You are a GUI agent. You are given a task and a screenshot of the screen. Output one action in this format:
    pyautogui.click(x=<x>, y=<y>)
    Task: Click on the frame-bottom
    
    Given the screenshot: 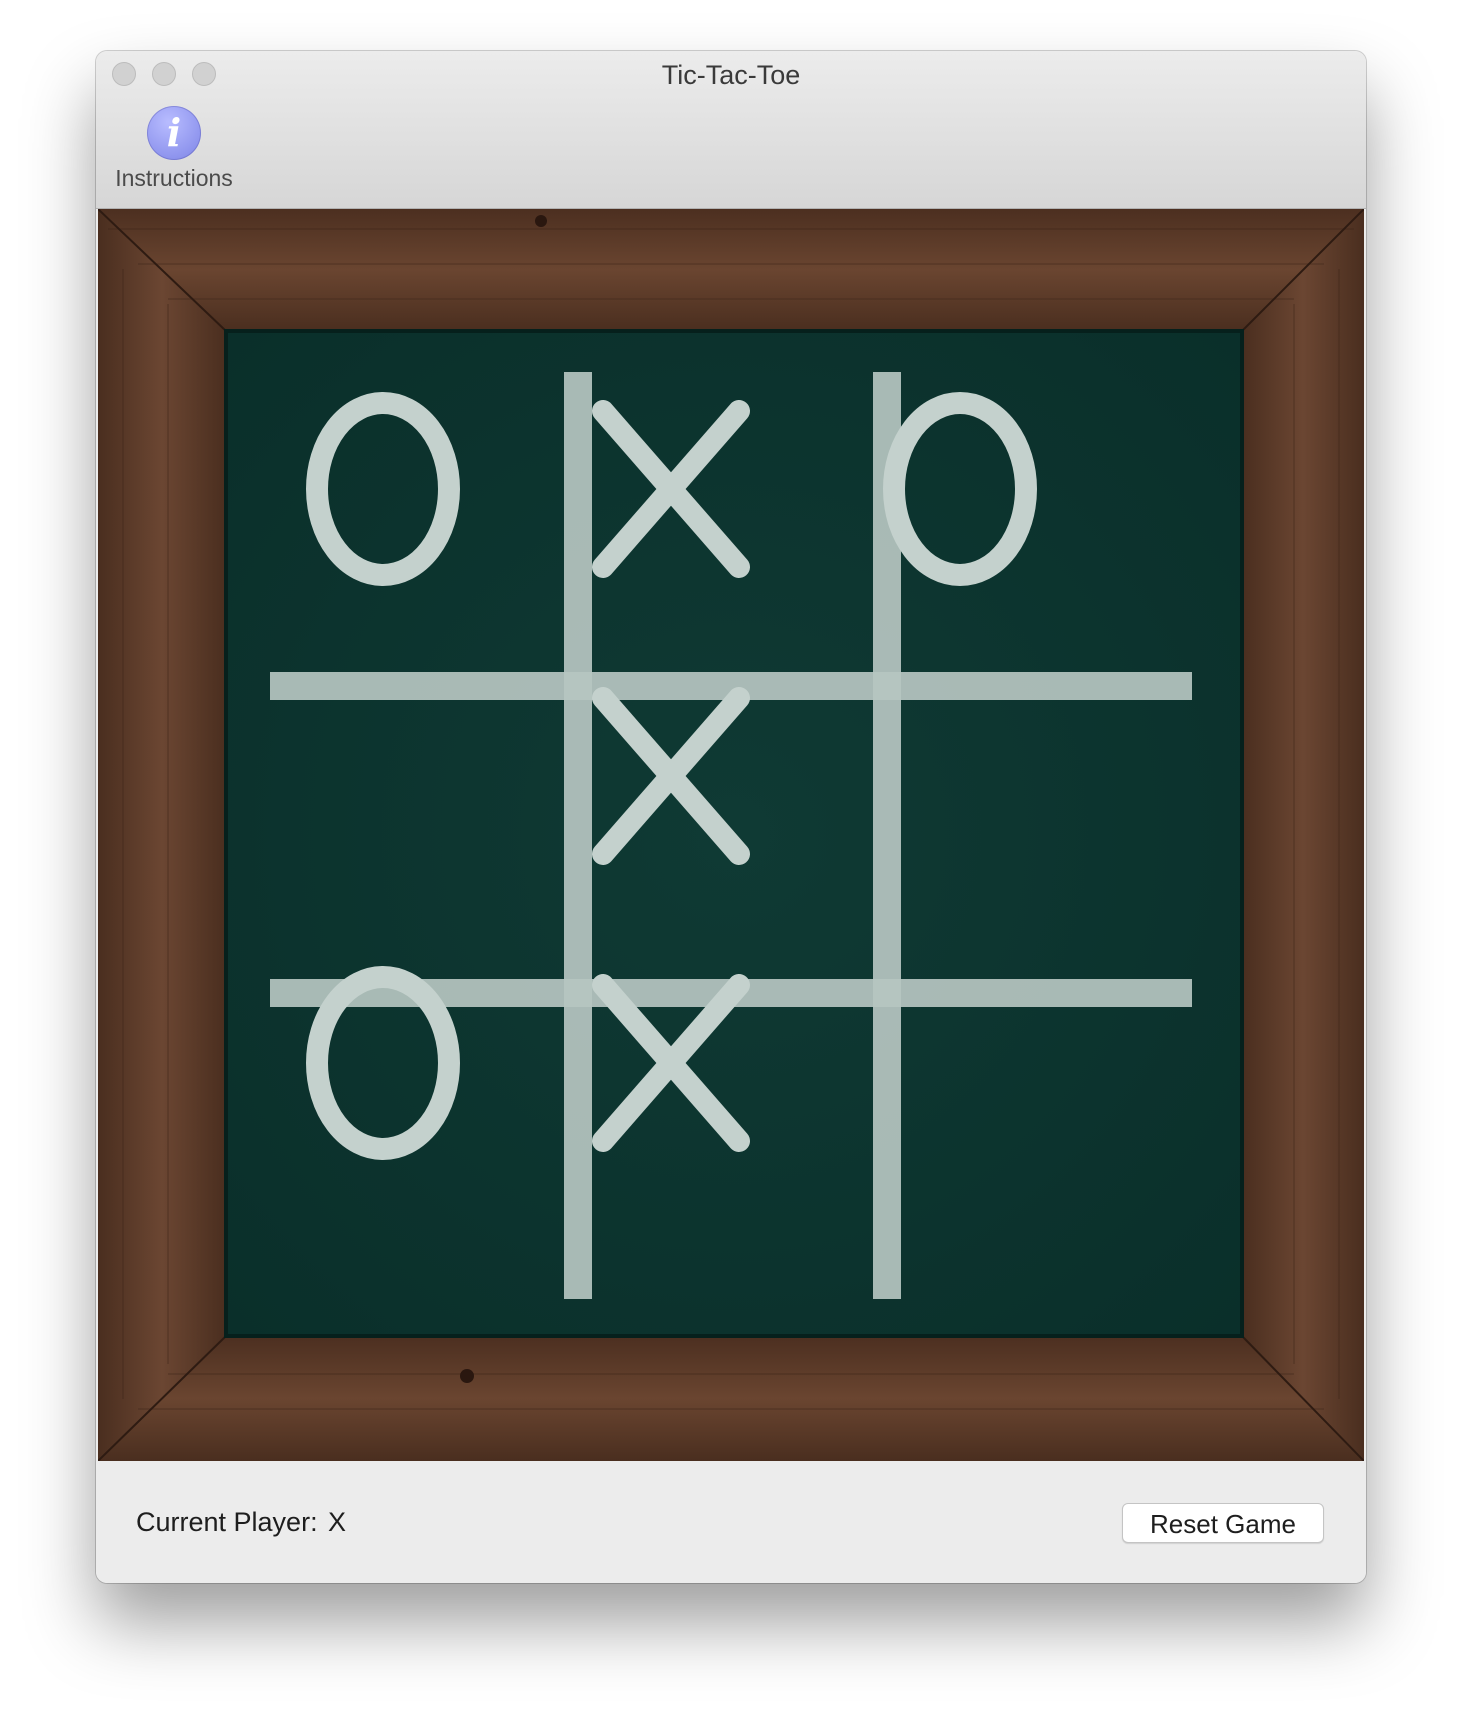 What is the action you would take?
    pyautogui.click(x=731, y=1398)
    